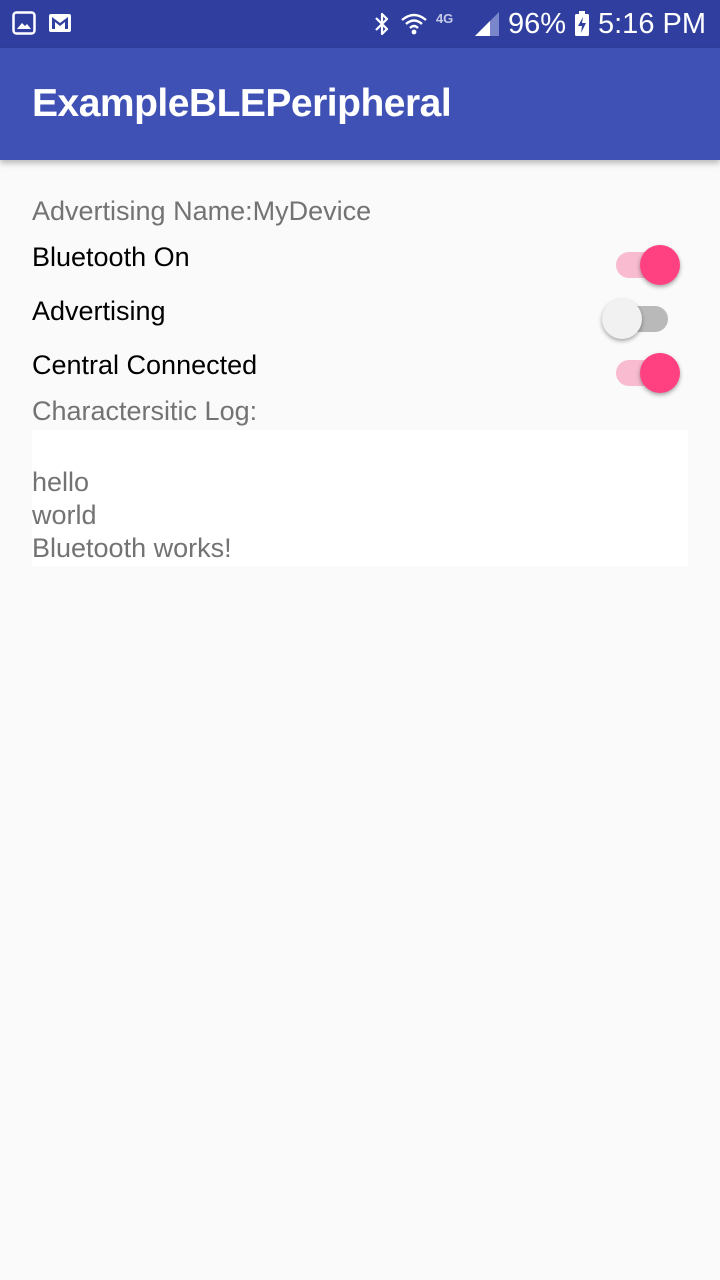 This screenshot has width=720, height=1280. Describe the element at coordinates (242, 103) in the screenshot. I see `app-title: ExampleBLEPeripheral` at that location.